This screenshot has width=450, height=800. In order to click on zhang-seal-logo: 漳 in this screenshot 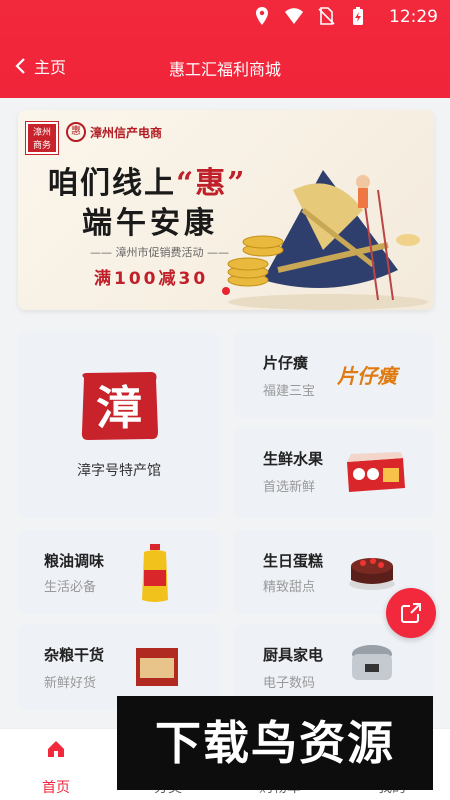, I will do `click(119, 406)`.